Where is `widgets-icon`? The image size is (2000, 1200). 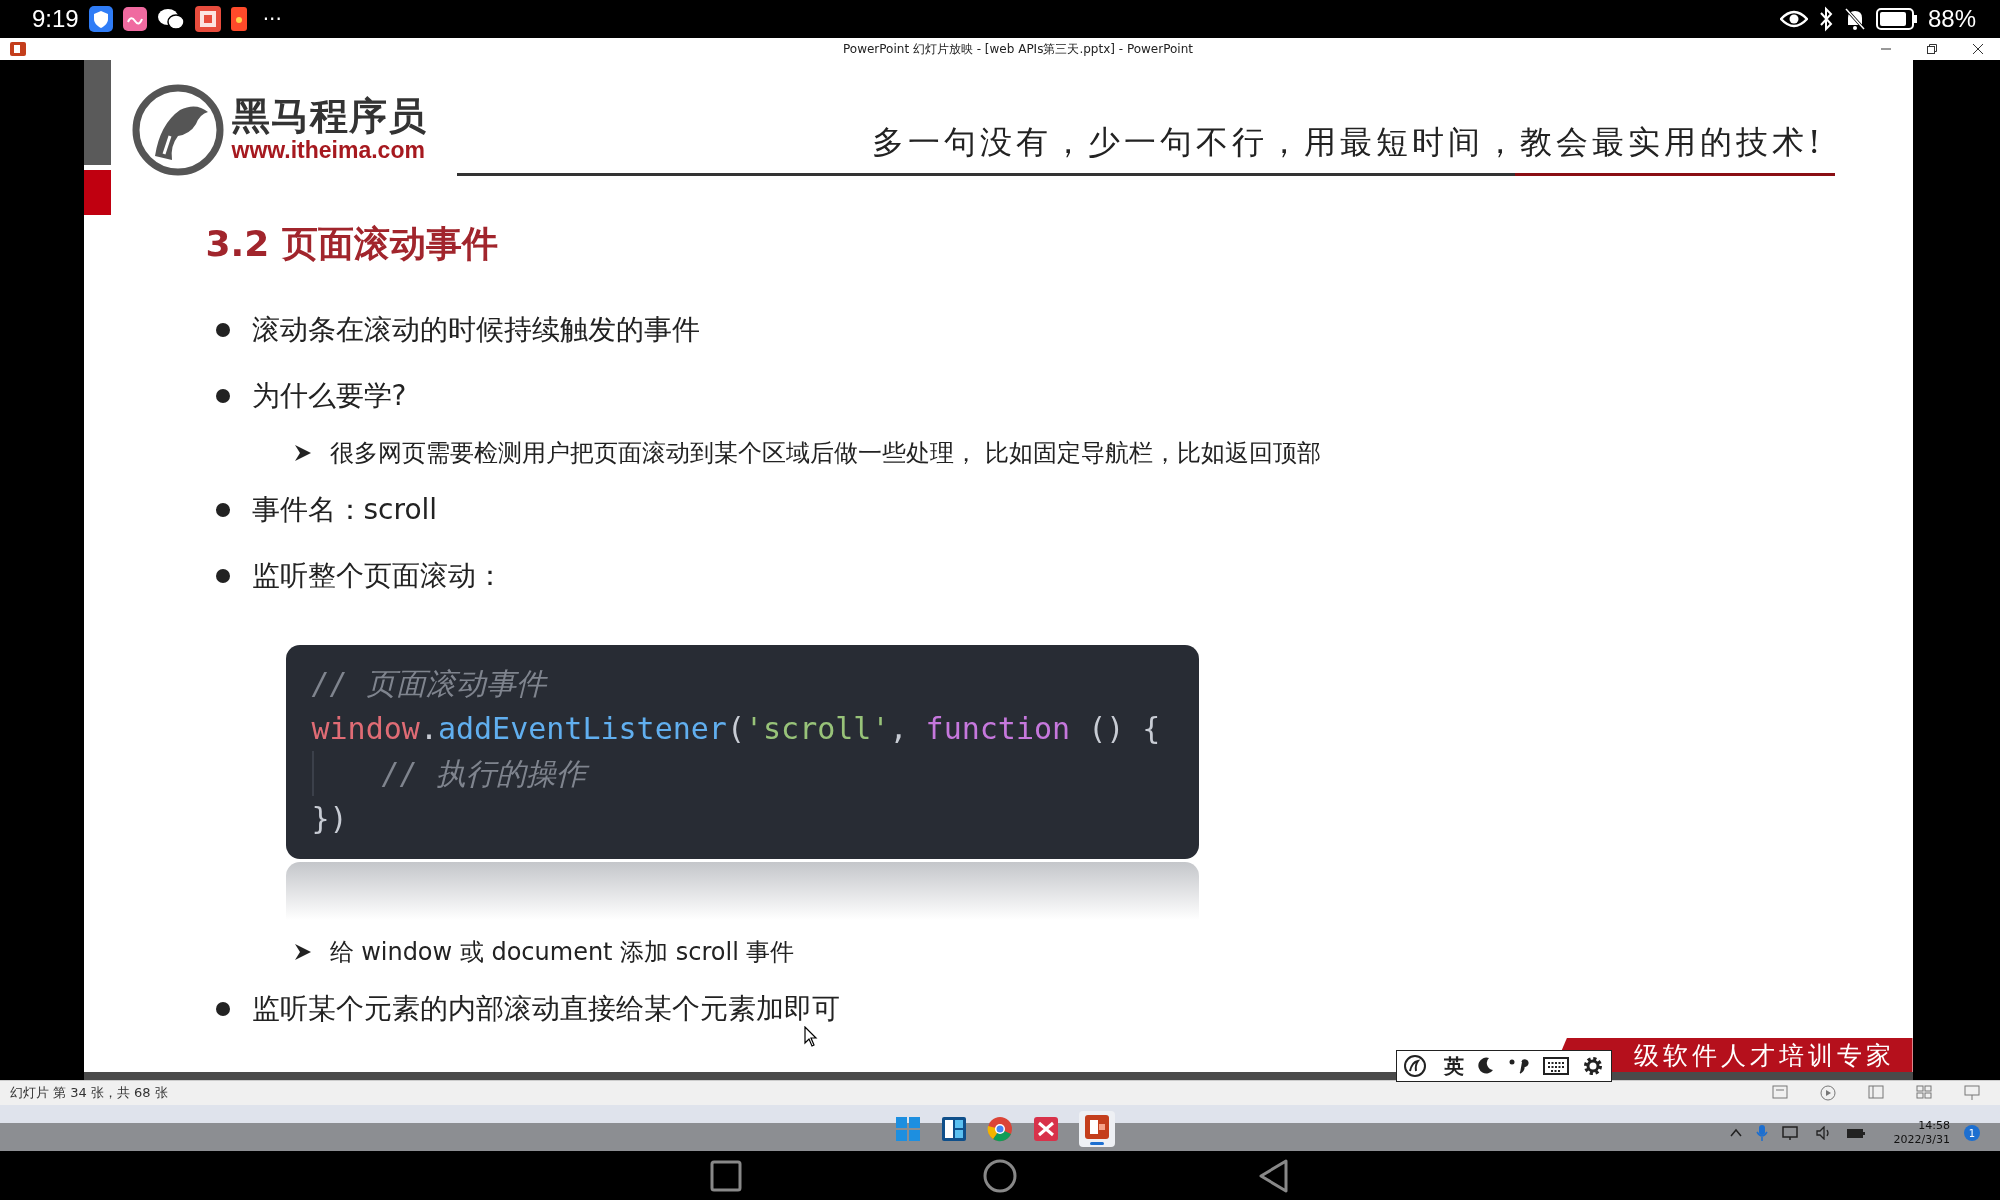
widgets-icon is located at coordinates (954, 1129).